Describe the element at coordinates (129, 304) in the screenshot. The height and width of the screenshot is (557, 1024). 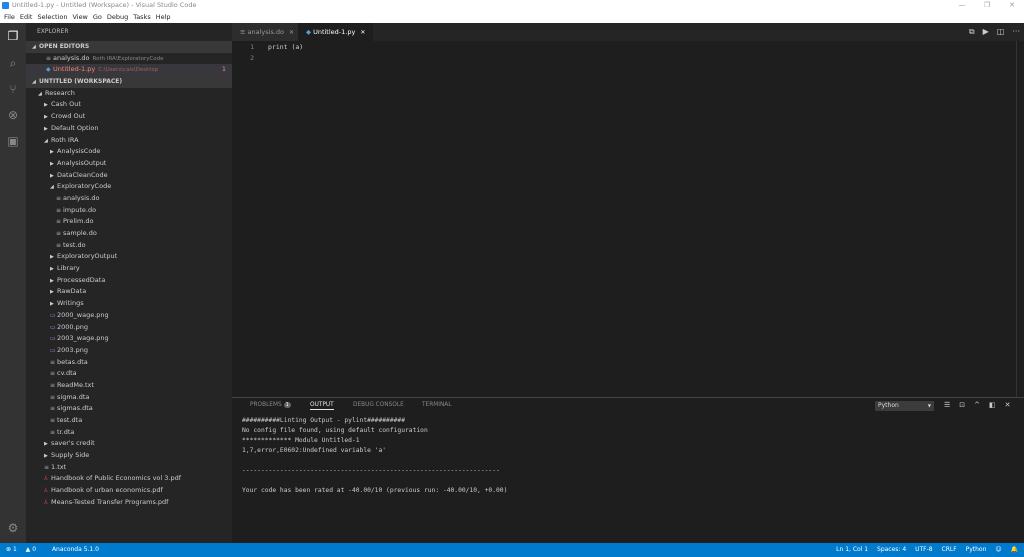
I see `tree-item: ▶ Writings` at that location.